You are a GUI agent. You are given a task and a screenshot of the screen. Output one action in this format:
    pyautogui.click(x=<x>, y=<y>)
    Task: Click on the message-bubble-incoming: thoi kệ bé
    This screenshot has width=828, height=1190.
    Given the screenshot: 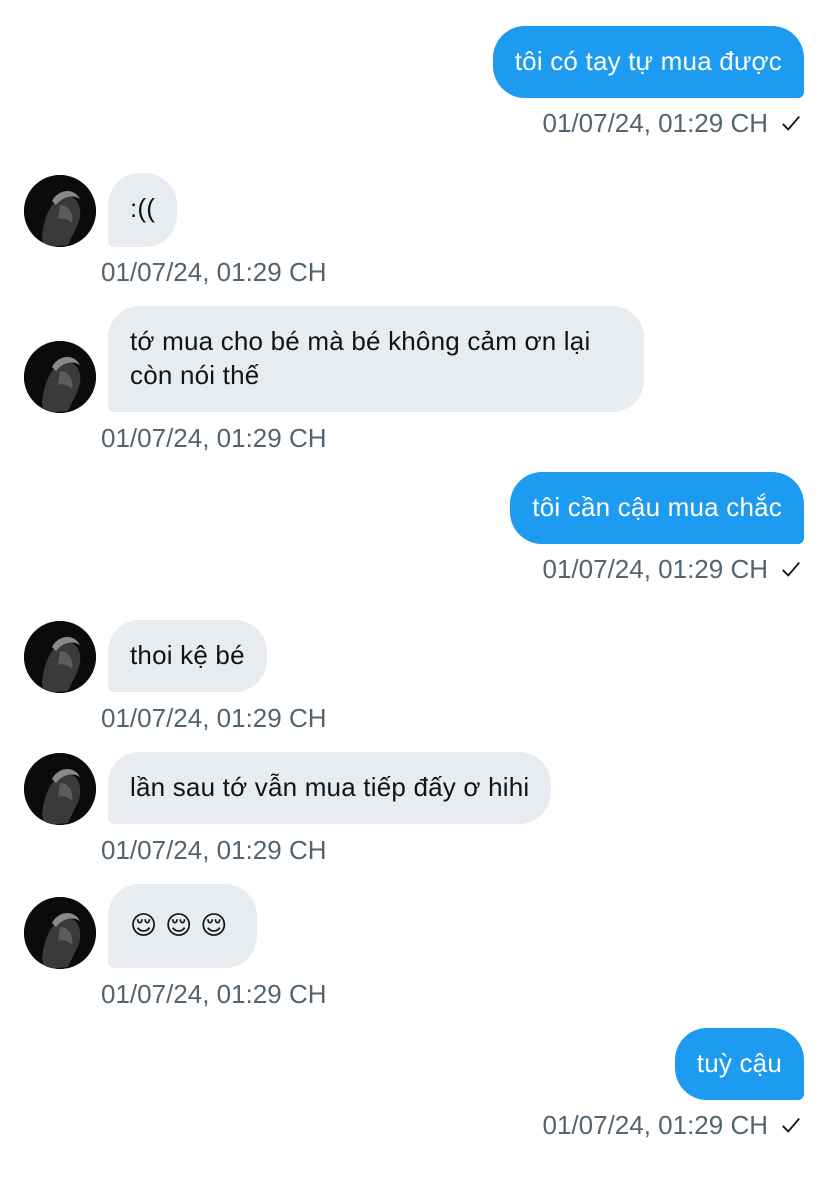 What is the action you would take?
    pyautogui.click(x=187, y=656)
    